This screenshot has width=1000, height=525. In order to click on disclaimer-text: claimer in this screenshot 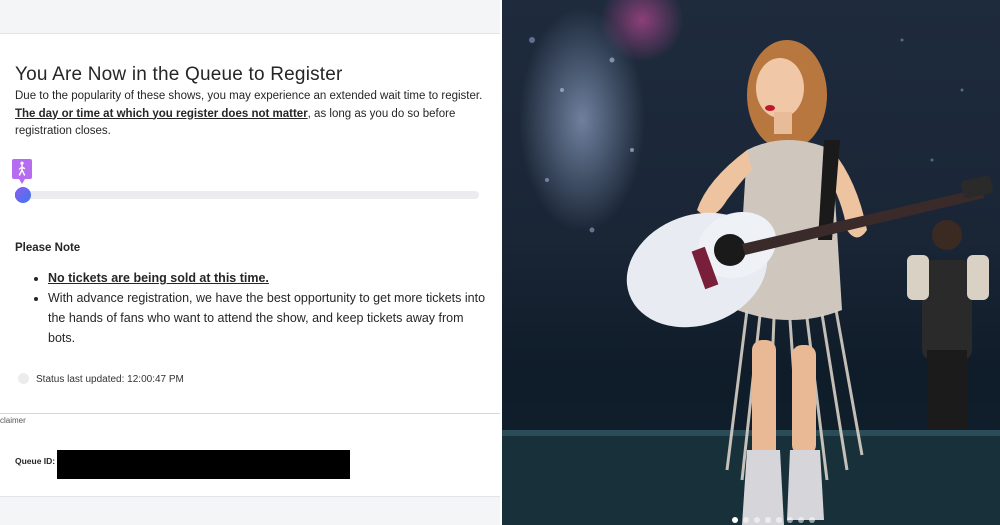, I will do `click(13, 420)`.